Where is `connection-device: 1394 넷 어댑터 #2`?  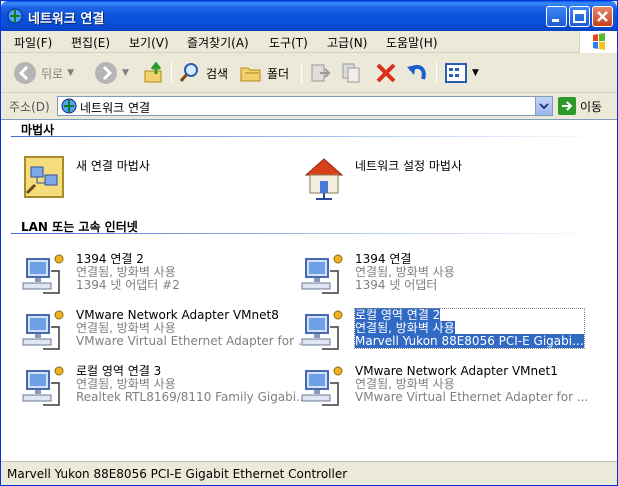 connection-device: 1394 넷 어댑터 #2 is located at coordinates (128, 285).